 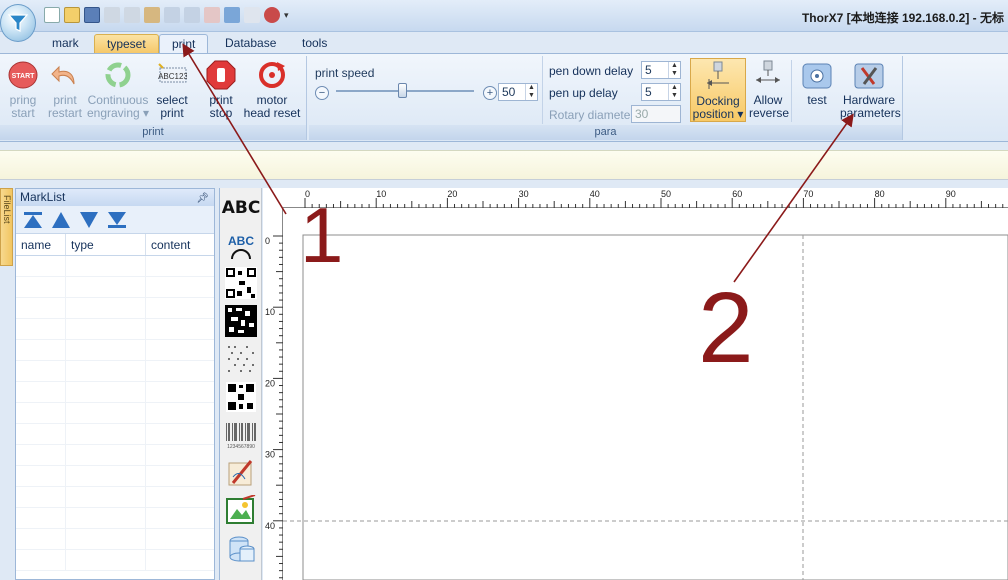 What do you see at coordinates (6, 227) in the screenshot?
I see `filelist-side-tab: FileList` at bounding box center [6, 227].